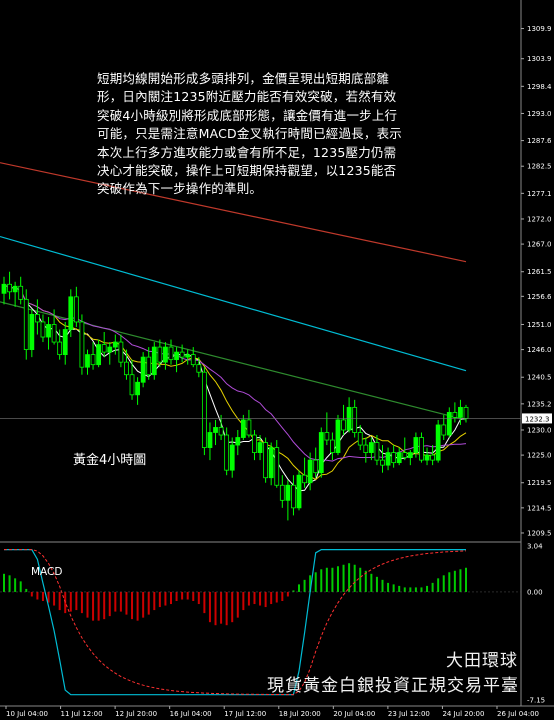 This screenshot has width=554, height=720. Describe the element at coordinates (409, 714) in the screenshot. I see `time-tick-label: 23 Jul 12:00` at that location.